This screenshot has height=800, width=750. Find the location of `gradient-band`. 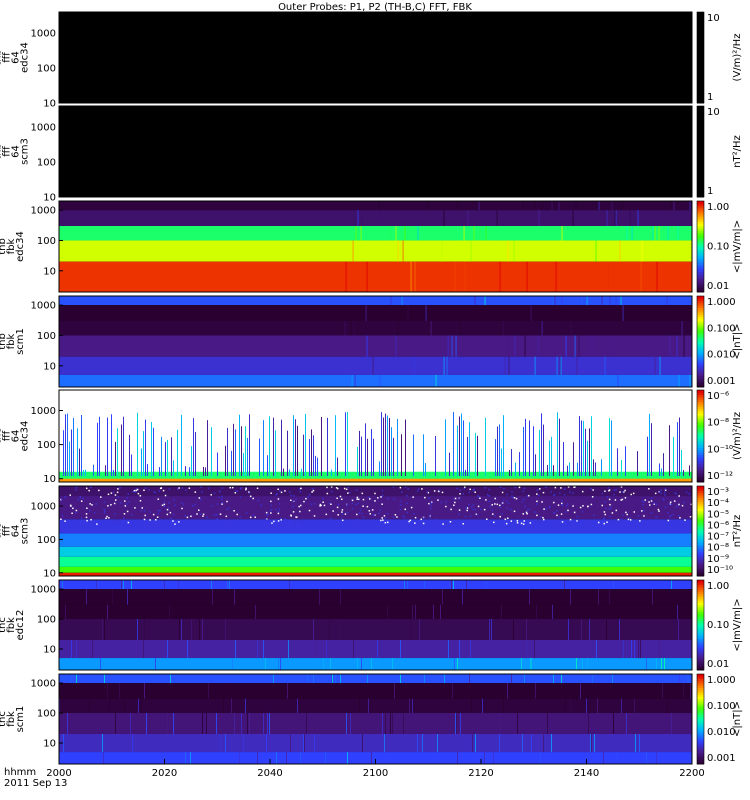

gradient-band is located at coordinates (375, 551).